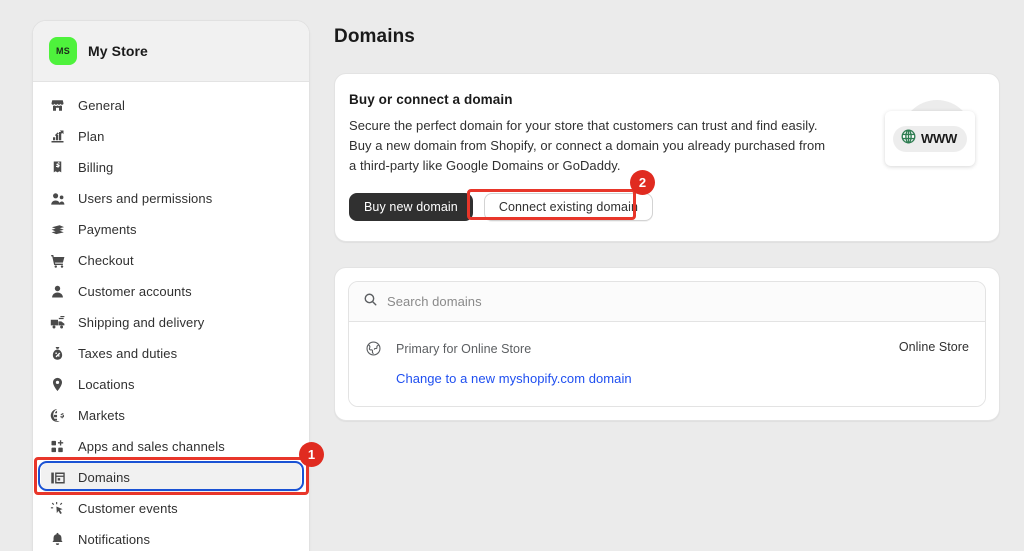 Image resolution: width=1024 pixels, height=551 pixels. Describe the element at coordinates (514, 378) in the screenshot. I see `change-myshopify-domain-link: Change to a new myshopify.com domain` at that location.